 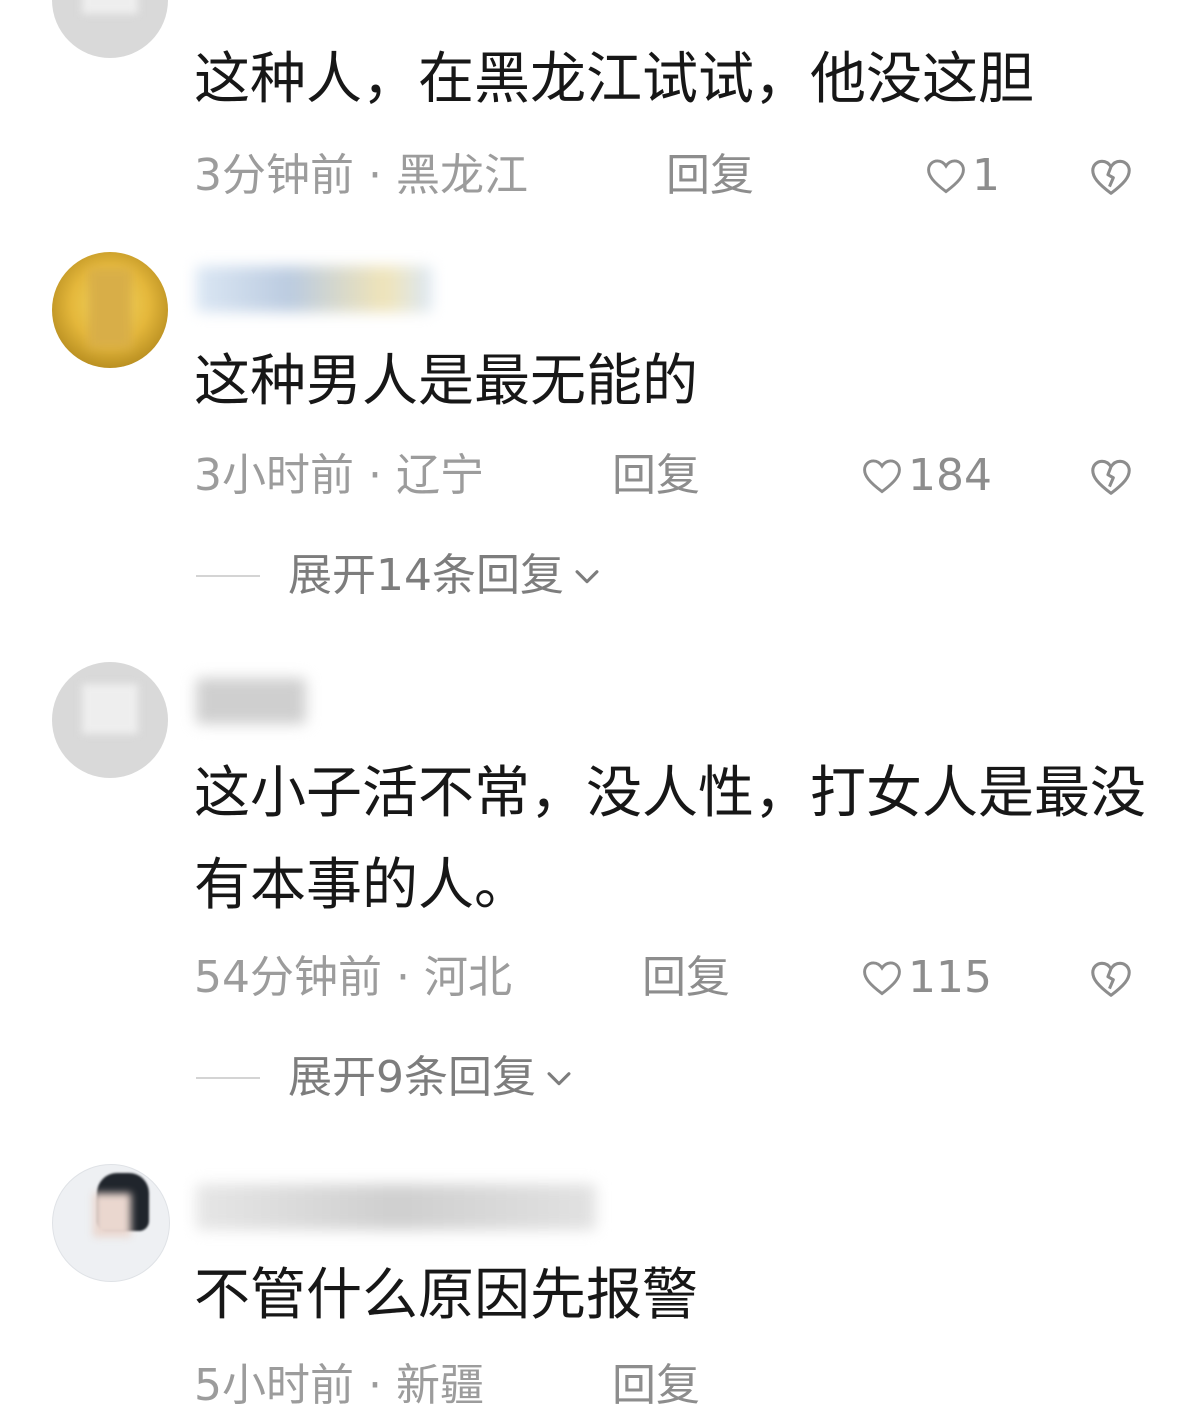 I want to click on like-count: 115, so click(x=950, y=977).